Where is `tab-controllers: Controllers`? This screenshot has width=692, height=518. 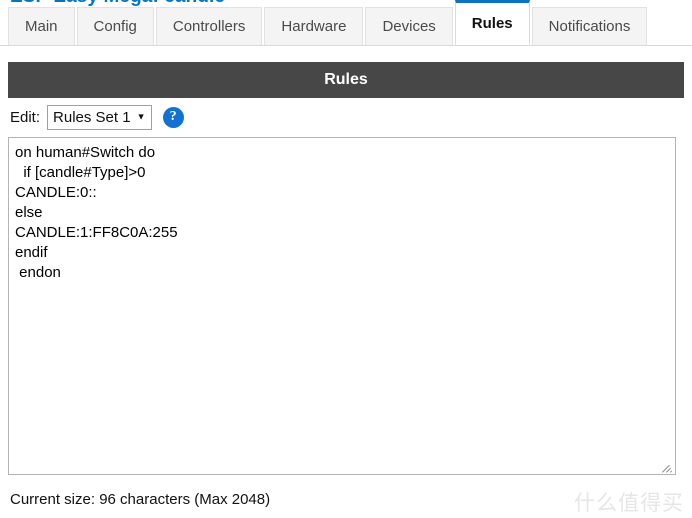
tab-controllers: Controllers is located at coordinates (209, 26).